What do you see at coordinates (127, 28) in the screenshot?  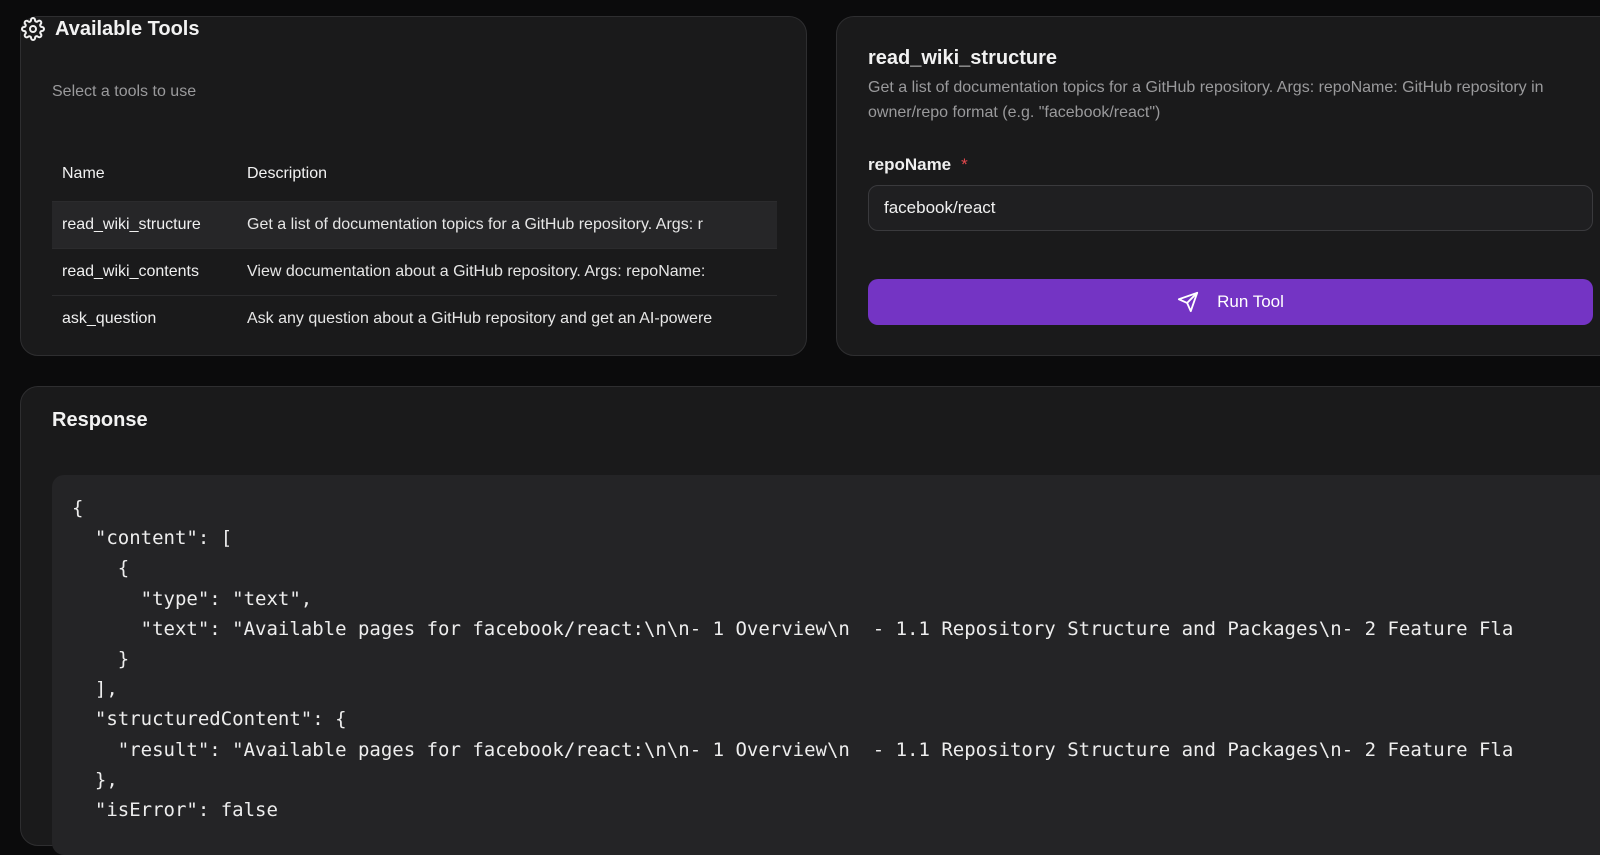 I see `tools-panel-title: Available Tools` at bounding box center [127, 28].